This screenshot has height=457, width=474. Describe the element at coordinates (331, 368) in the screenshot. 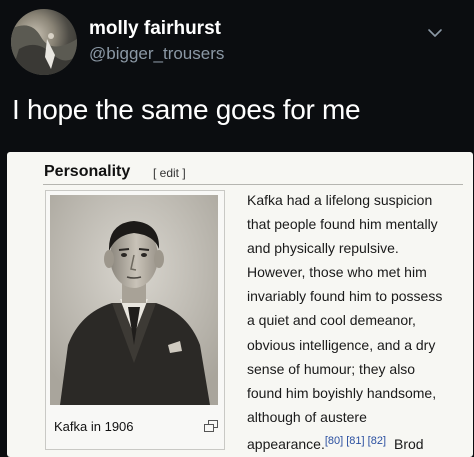

I see `body-line: sense of humour; they also` at that location.